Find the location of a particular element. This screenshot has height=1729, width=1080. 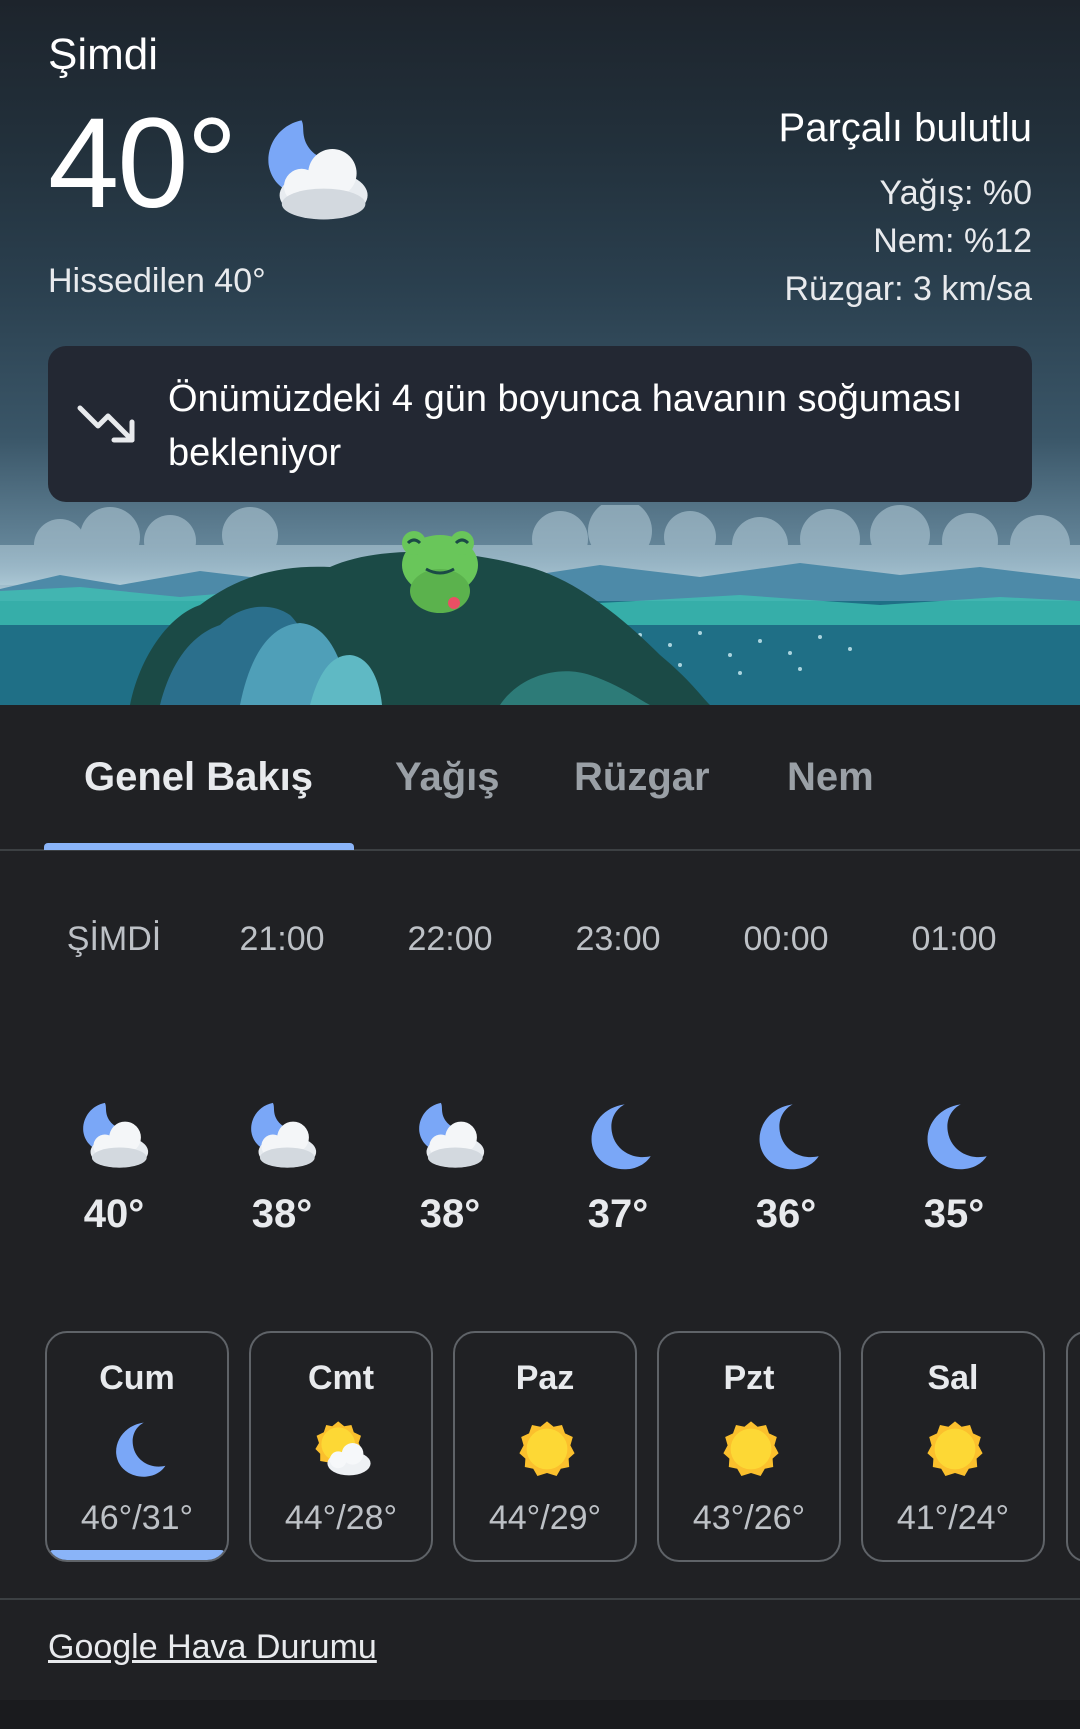

daily-card: Cmt 44°/28° is located at coordinates (341, 1446).